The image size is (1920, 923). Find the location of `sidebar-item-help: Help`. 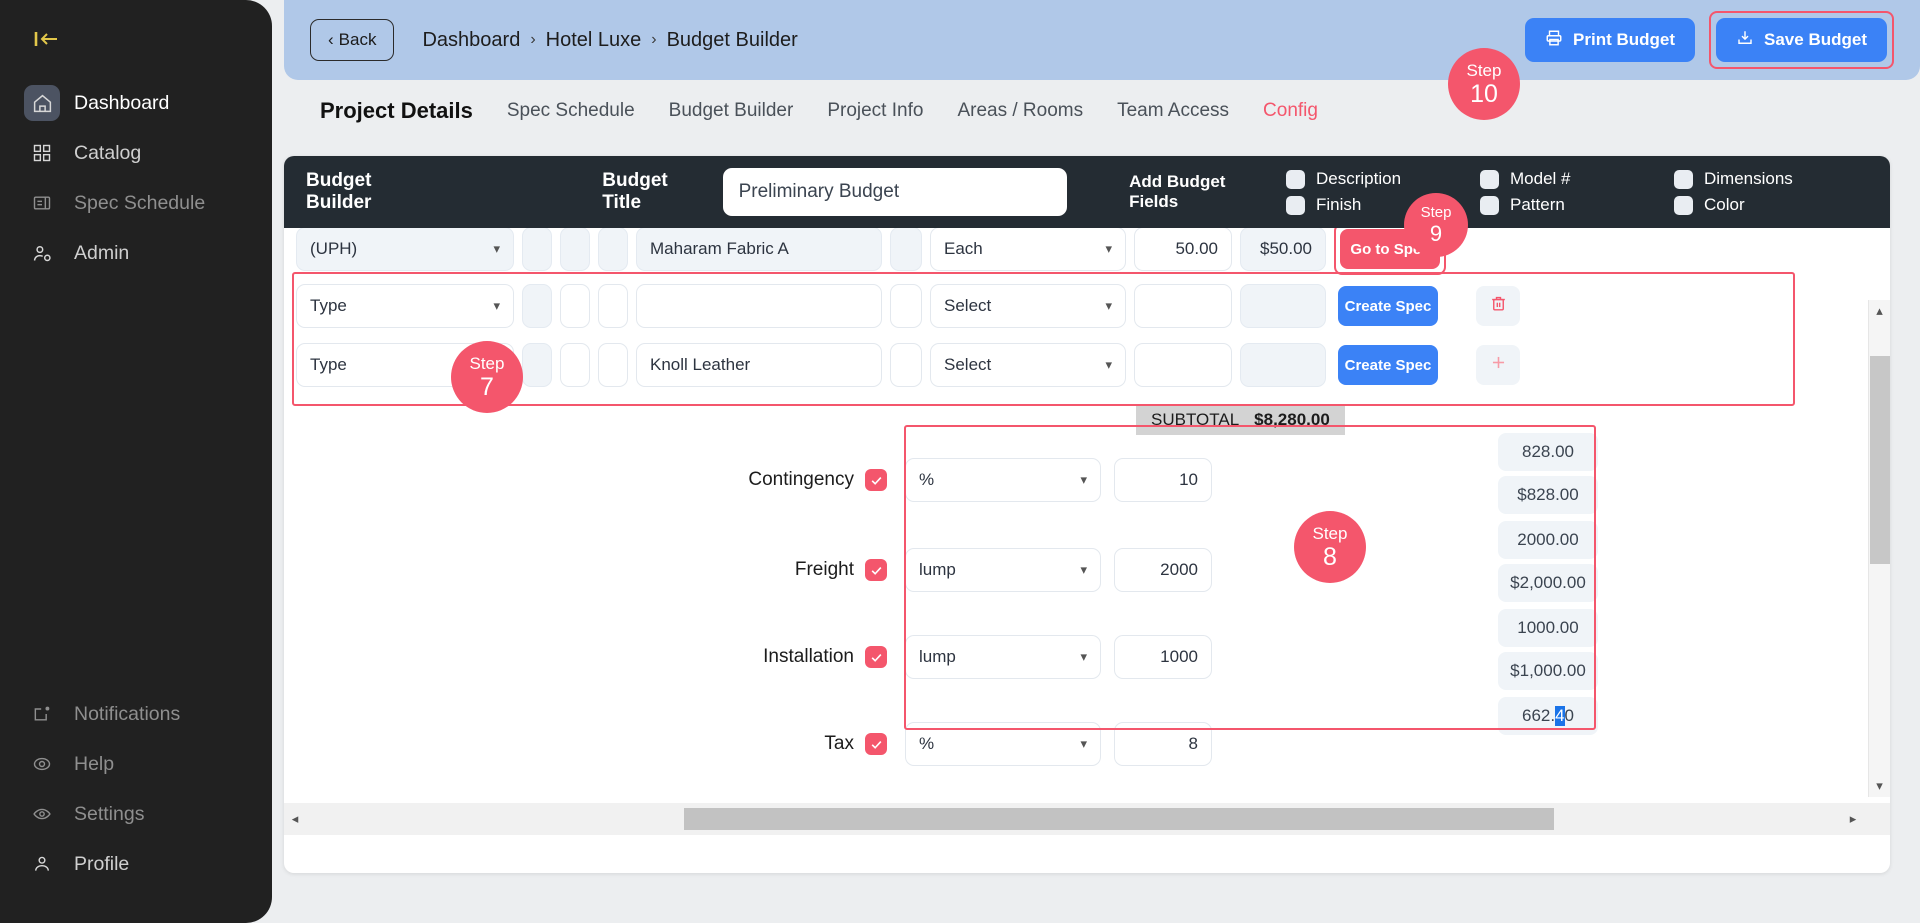

sidebar-item-help: Help is located at coordinates (136, 764).